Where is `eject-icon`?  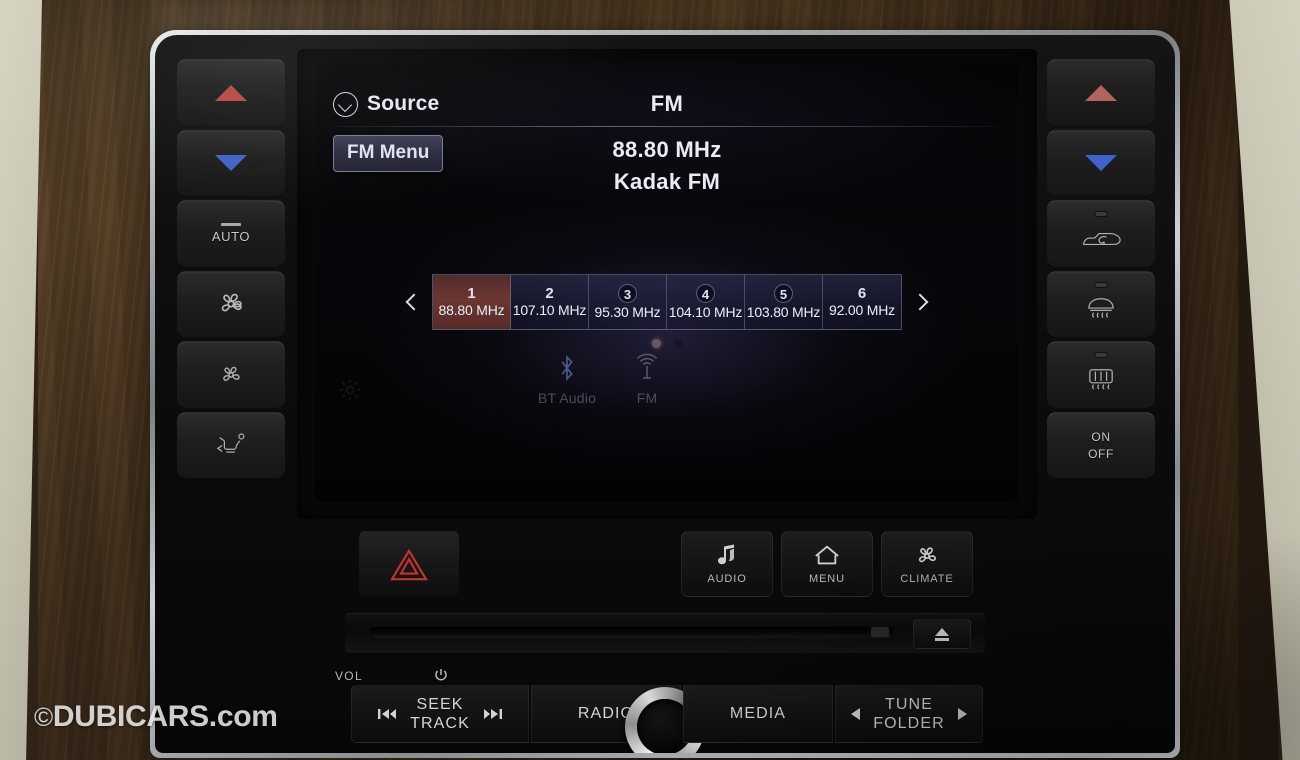 eject-icon is located at coordinates (942, 634).